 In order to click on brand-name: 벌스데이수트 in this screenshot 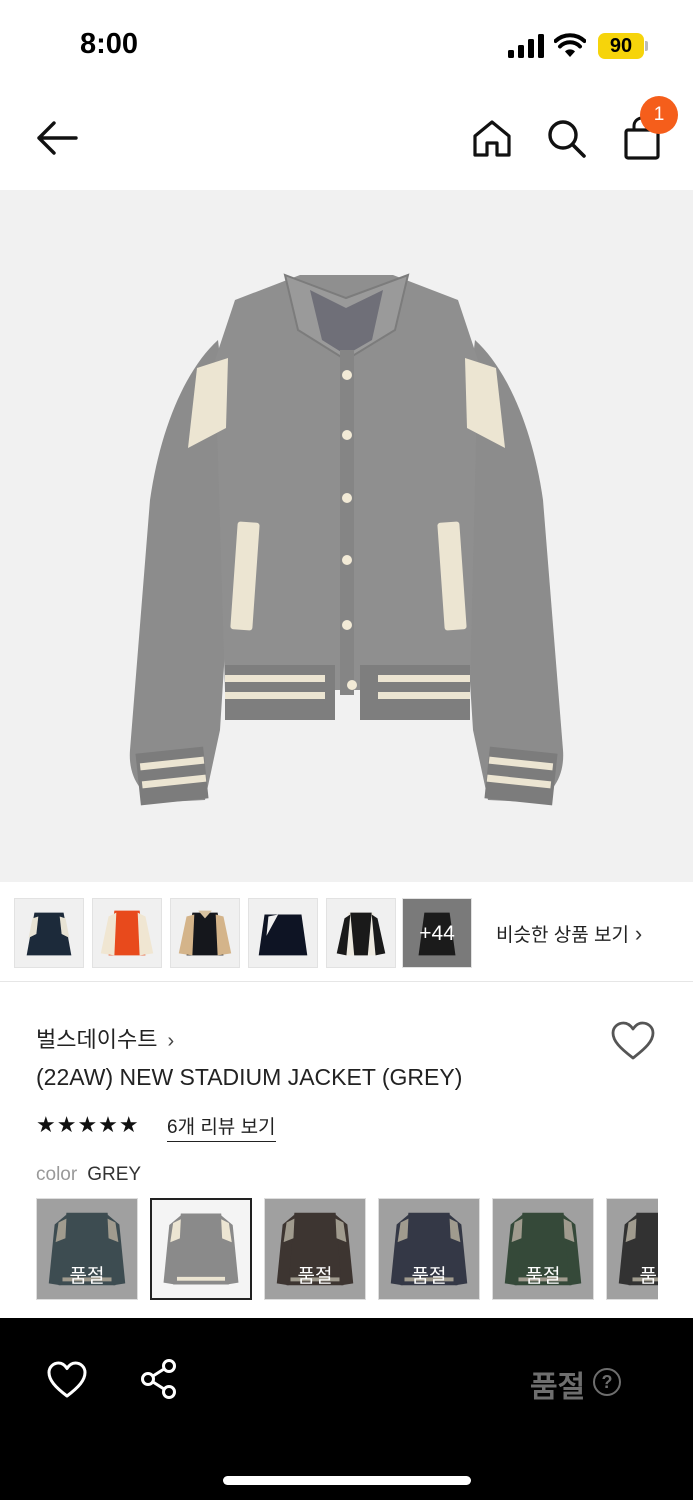, I will do `click(97, 1039)`.